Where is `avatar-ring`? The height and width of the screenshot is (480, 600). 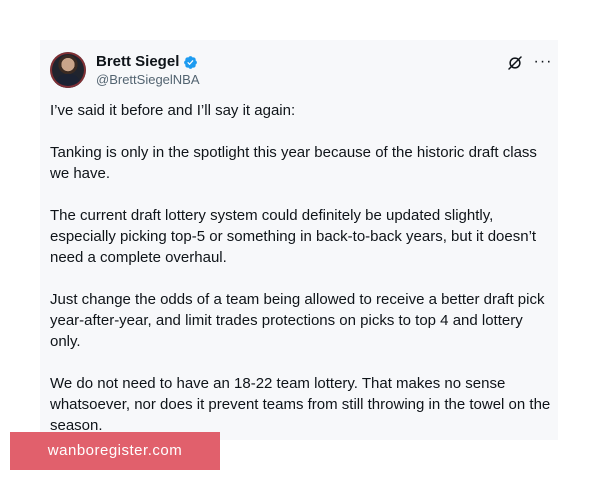 avatar-ring is located at coordinates (68, 70).